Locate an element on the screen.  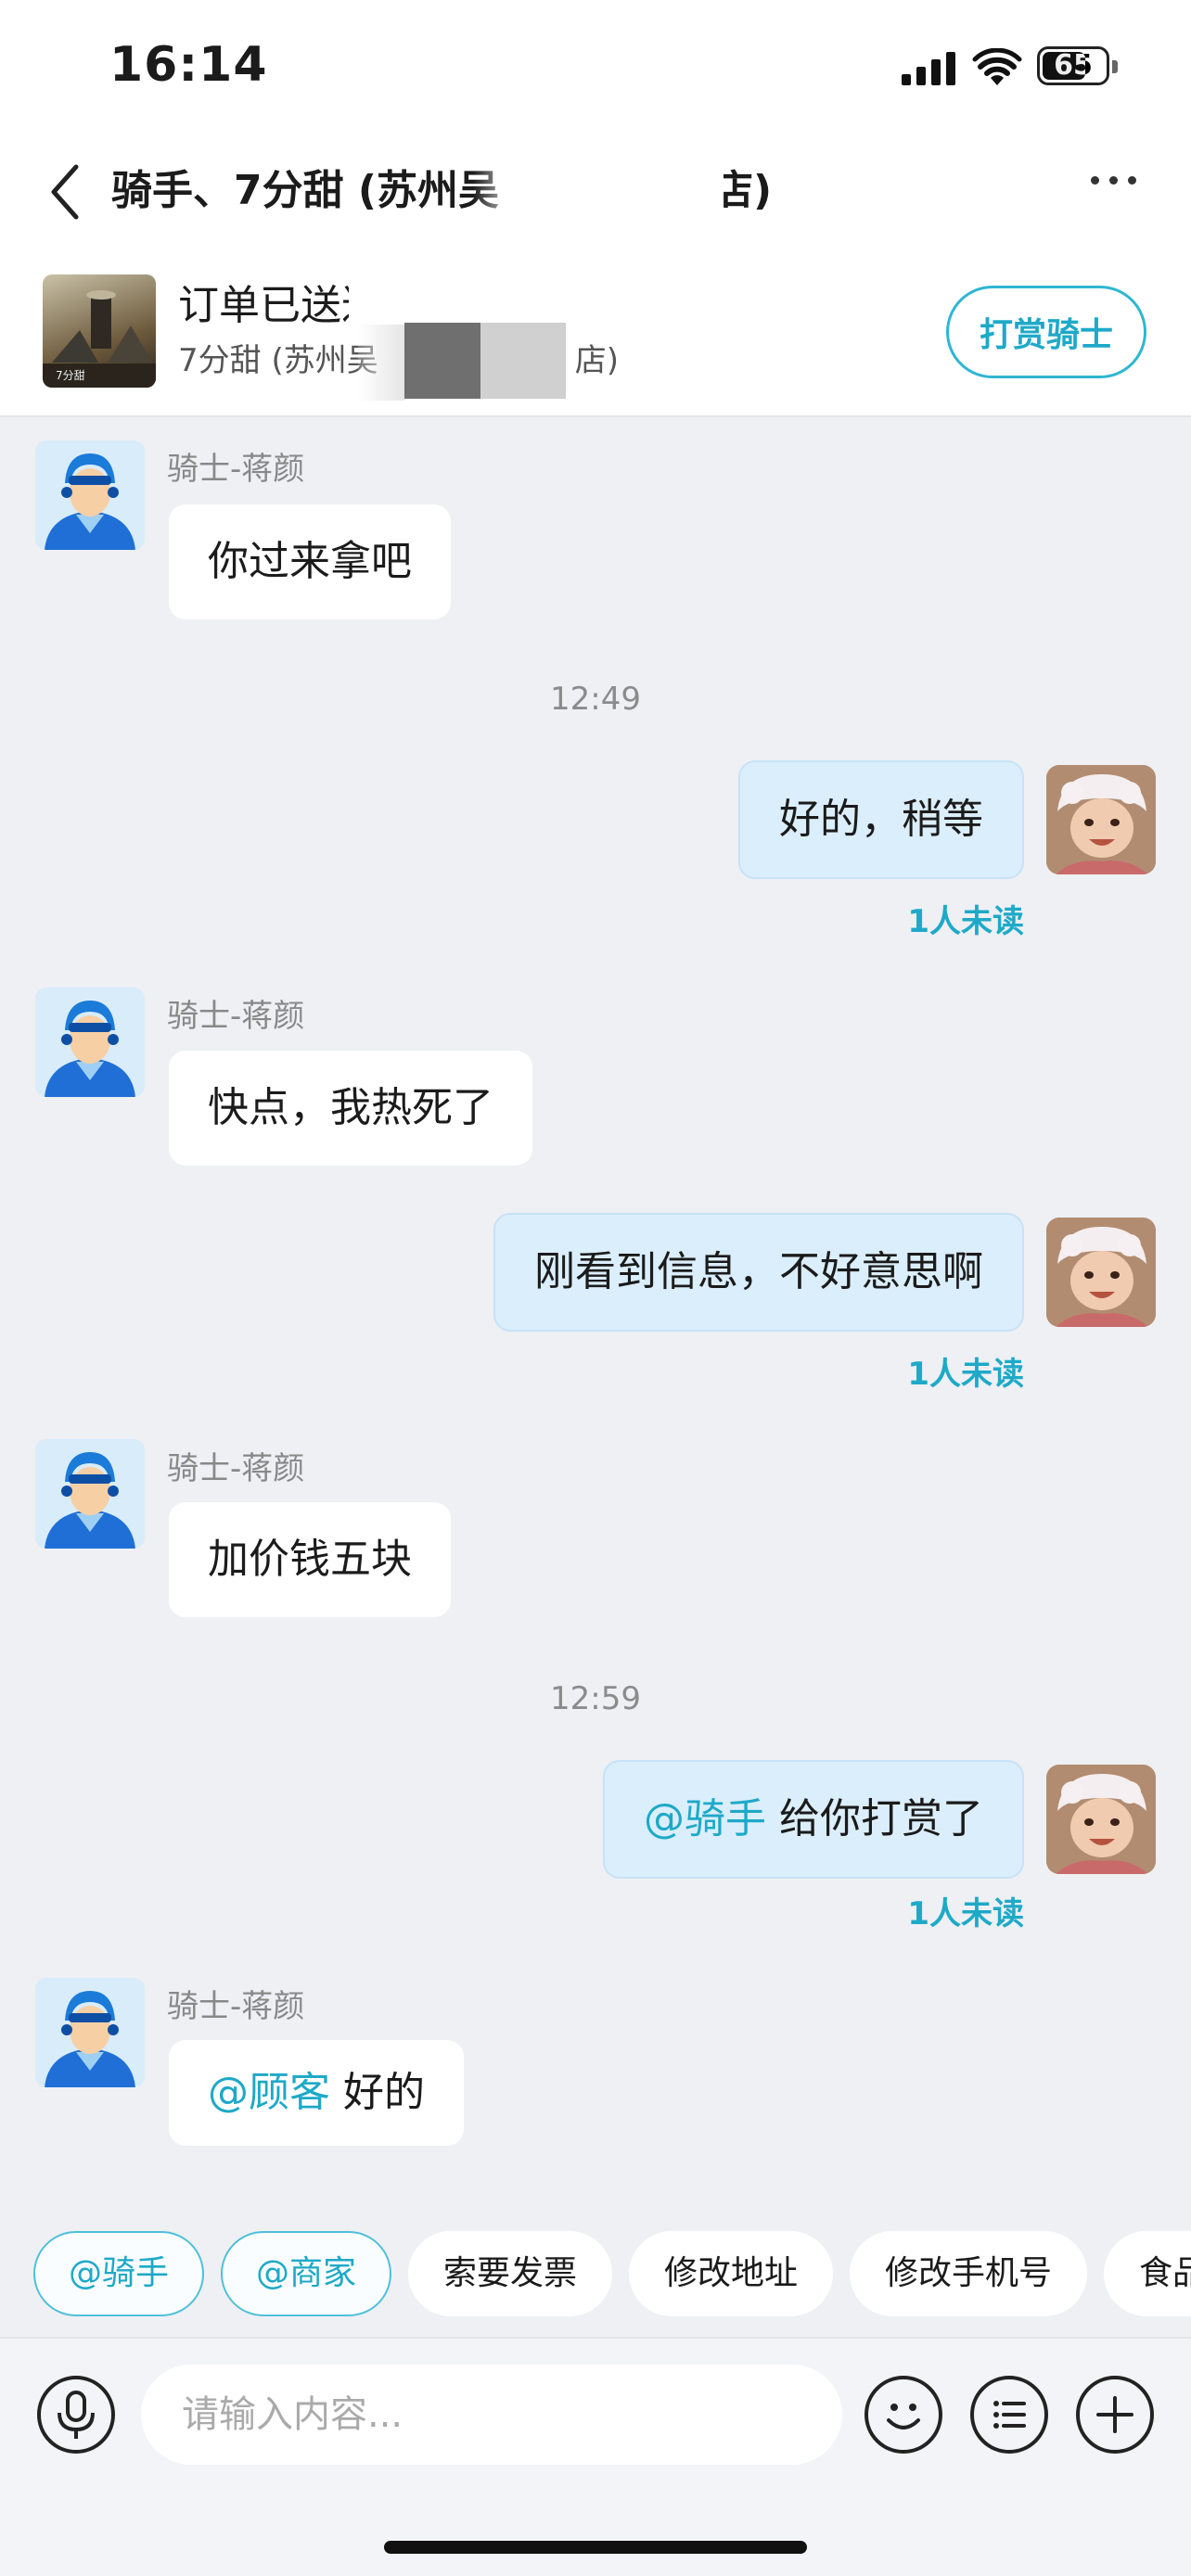
order-status-bar: 7分甜 订单已送达 7分甜 (苏州吴 店) 打赏骑士 is located at coordinates (595, 338).